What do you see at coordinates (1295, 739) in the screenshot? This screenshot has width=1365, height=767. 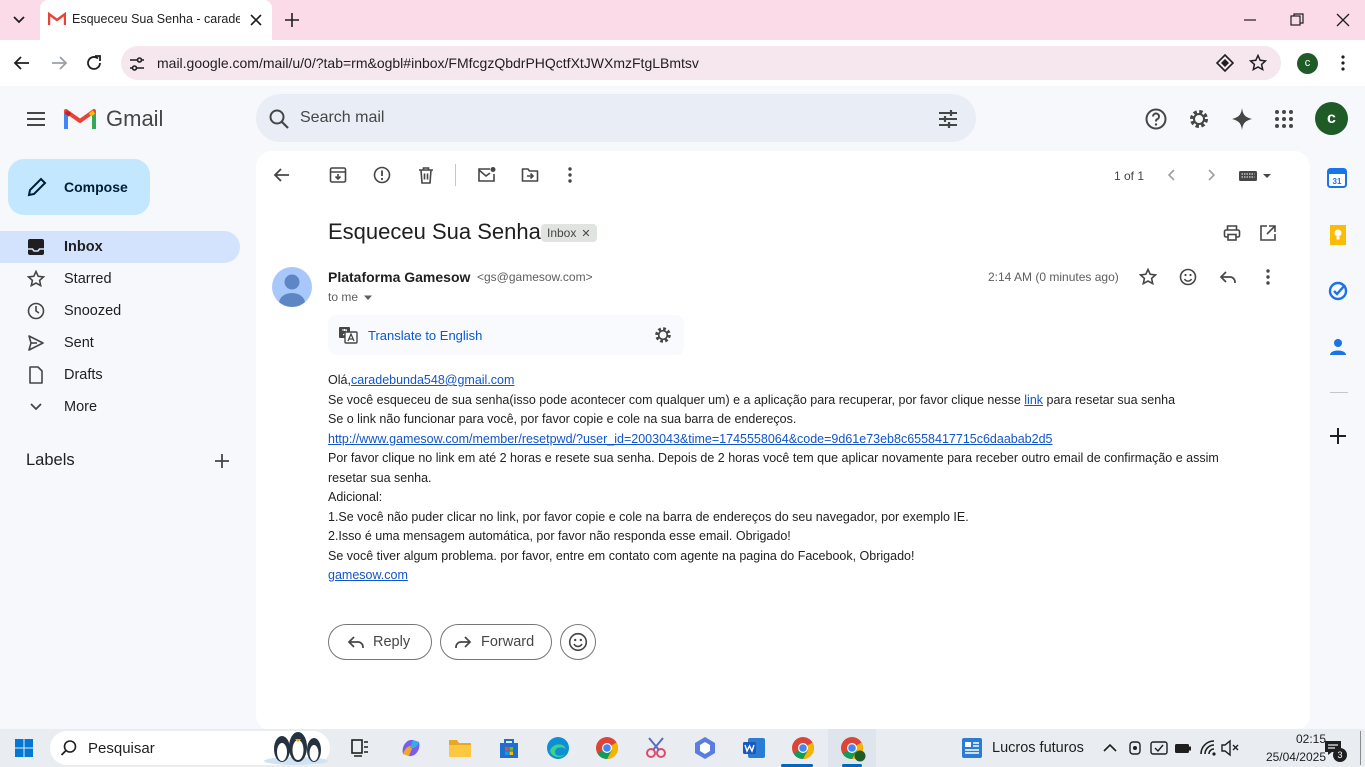 I see `clock-time: 02:15` at bounding box center [1295, 739].